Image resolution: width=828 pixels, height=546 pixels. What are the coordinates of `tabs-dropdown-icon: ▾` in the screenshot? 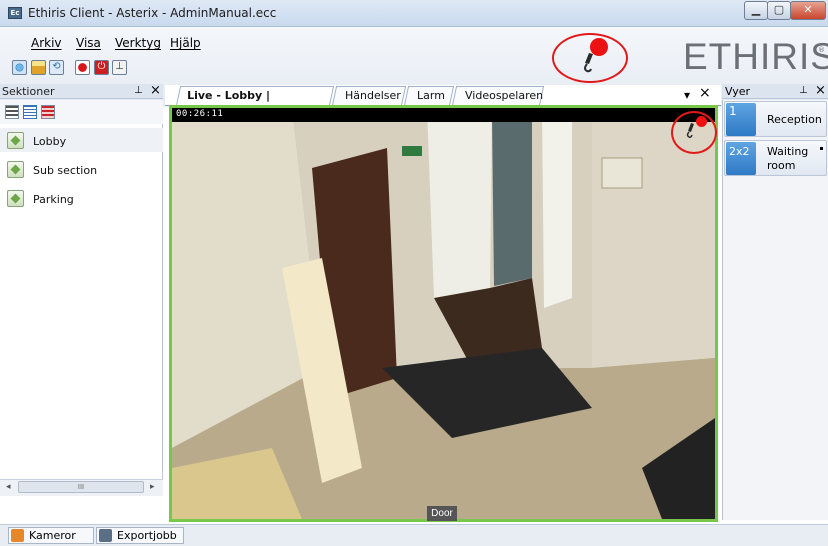 It's located at (687, 95).